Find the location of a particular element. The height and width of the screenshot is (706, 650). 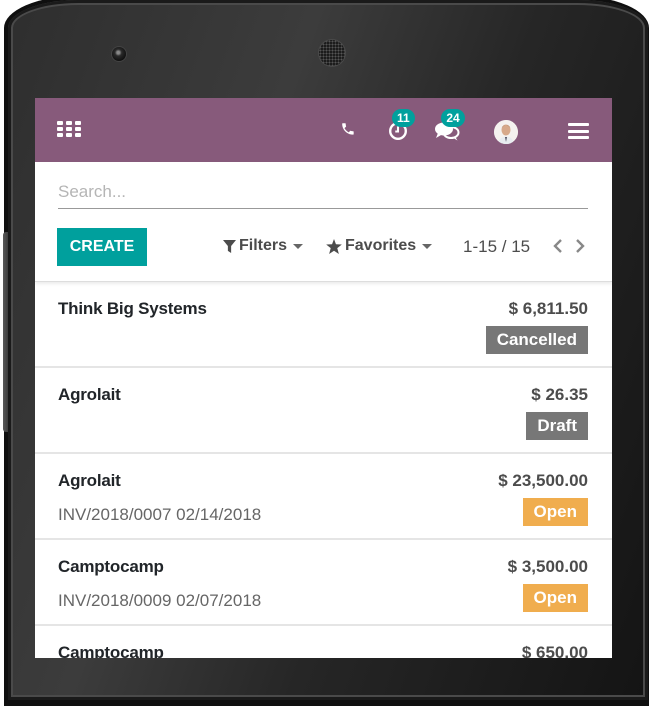

phone-icon is located at coordinates (348, 129).